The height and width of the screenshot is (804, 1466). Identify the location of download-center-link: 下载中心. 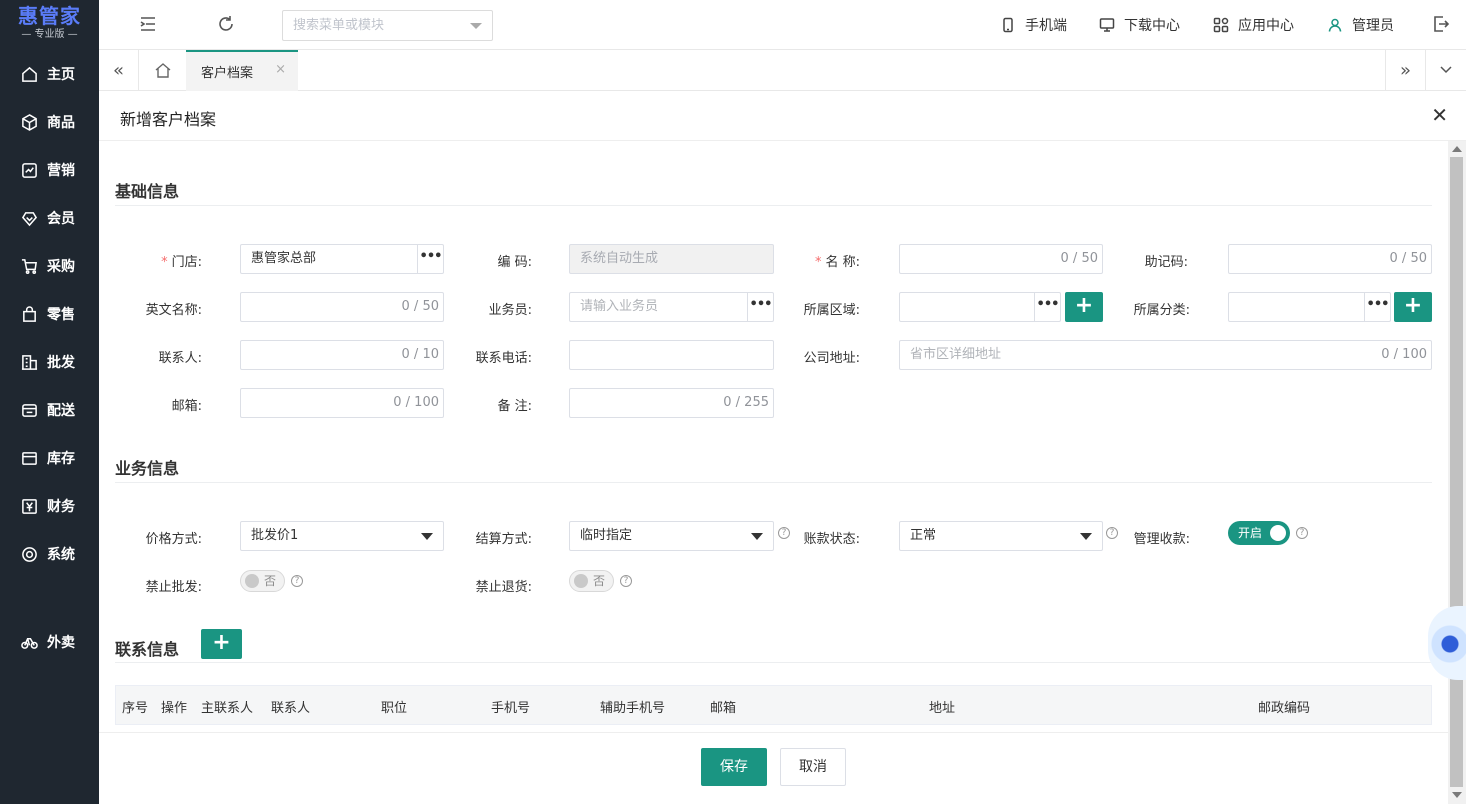
(1139, 25).